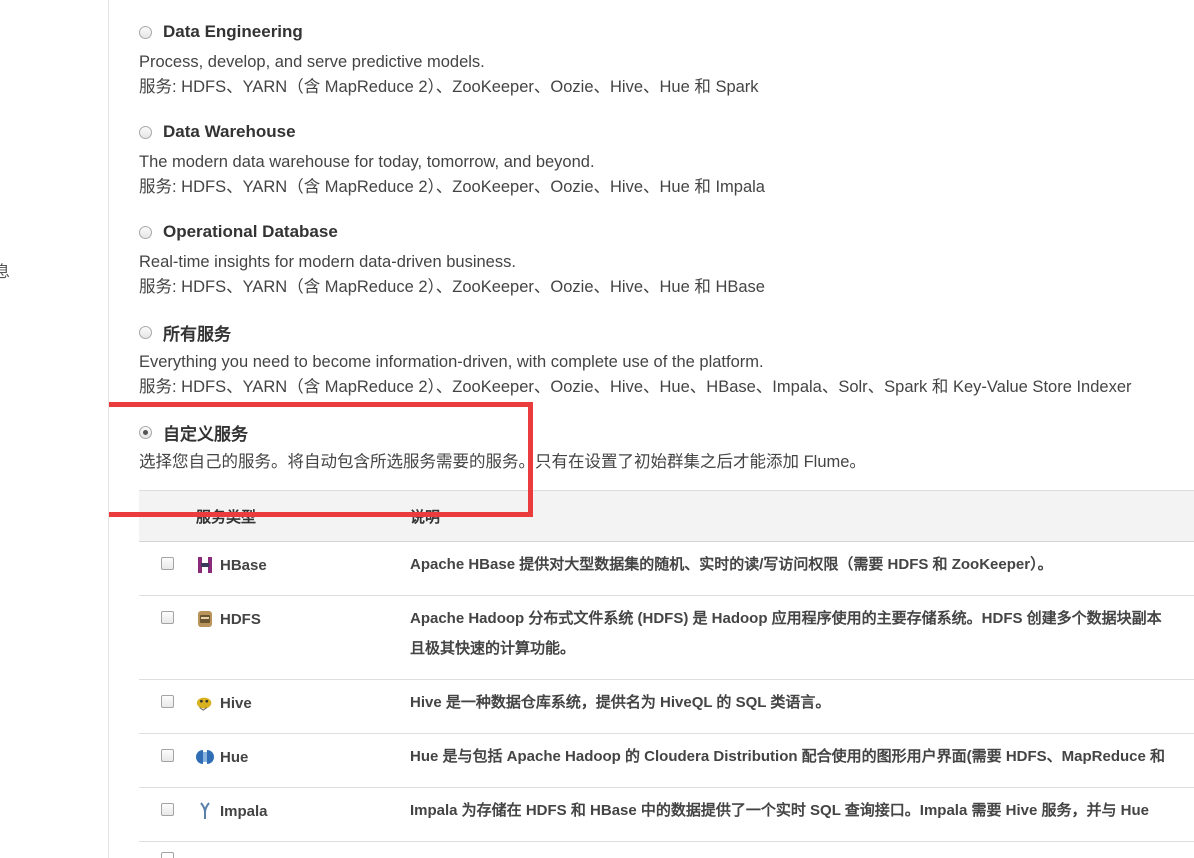 This screenshot has height=858, width=1194. What do you see at coordinates (145, 32) in the screenshot?
I see `radio-data-engineering` at bounding box center [145, 32].